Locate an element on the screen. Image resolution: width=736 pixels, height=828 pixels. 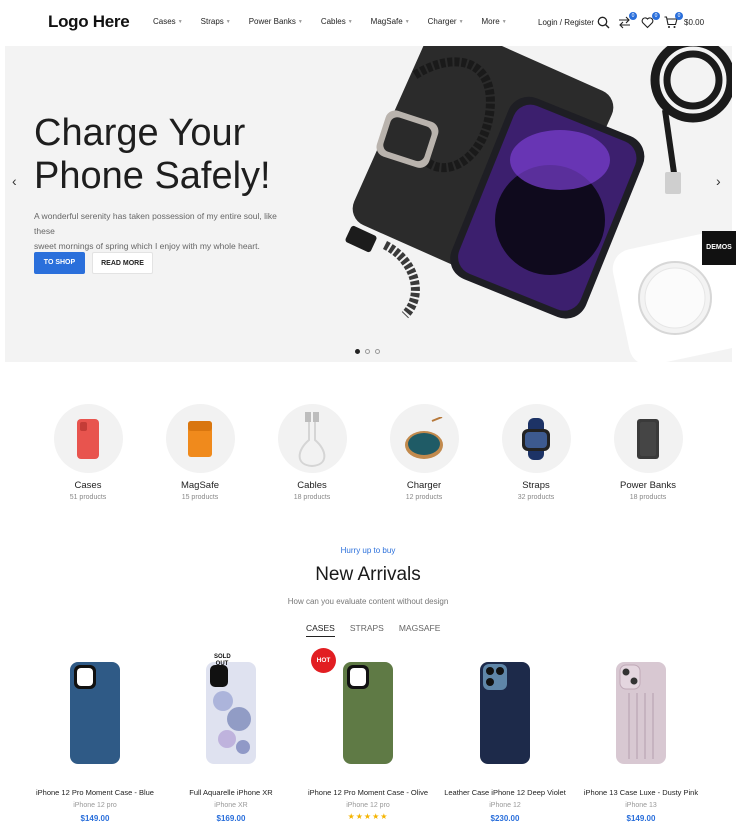
category-magsafe: MagSafe 15 products is located at coordinates (200, 452).